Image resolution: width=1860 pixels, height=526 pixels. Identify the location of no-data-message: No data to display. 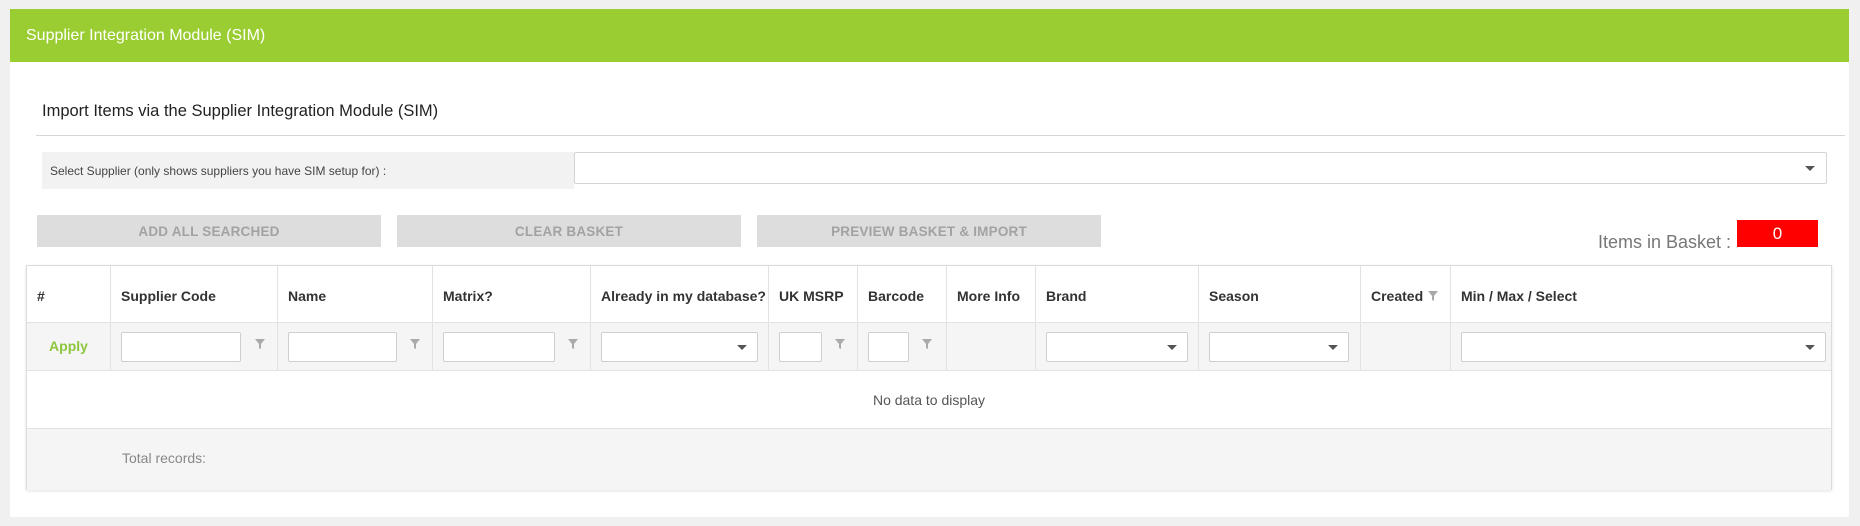
(929, 400).